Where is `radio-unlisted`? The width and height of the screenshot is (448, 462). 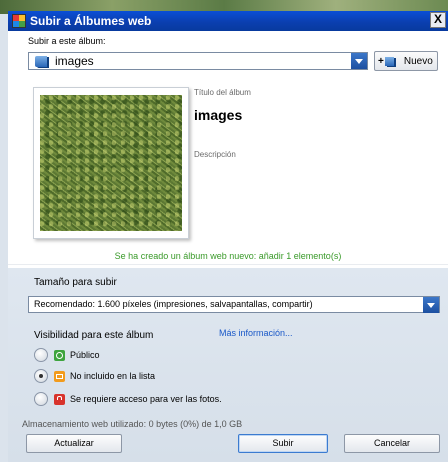 radio-unlisted is located at coordinates (41, 376).